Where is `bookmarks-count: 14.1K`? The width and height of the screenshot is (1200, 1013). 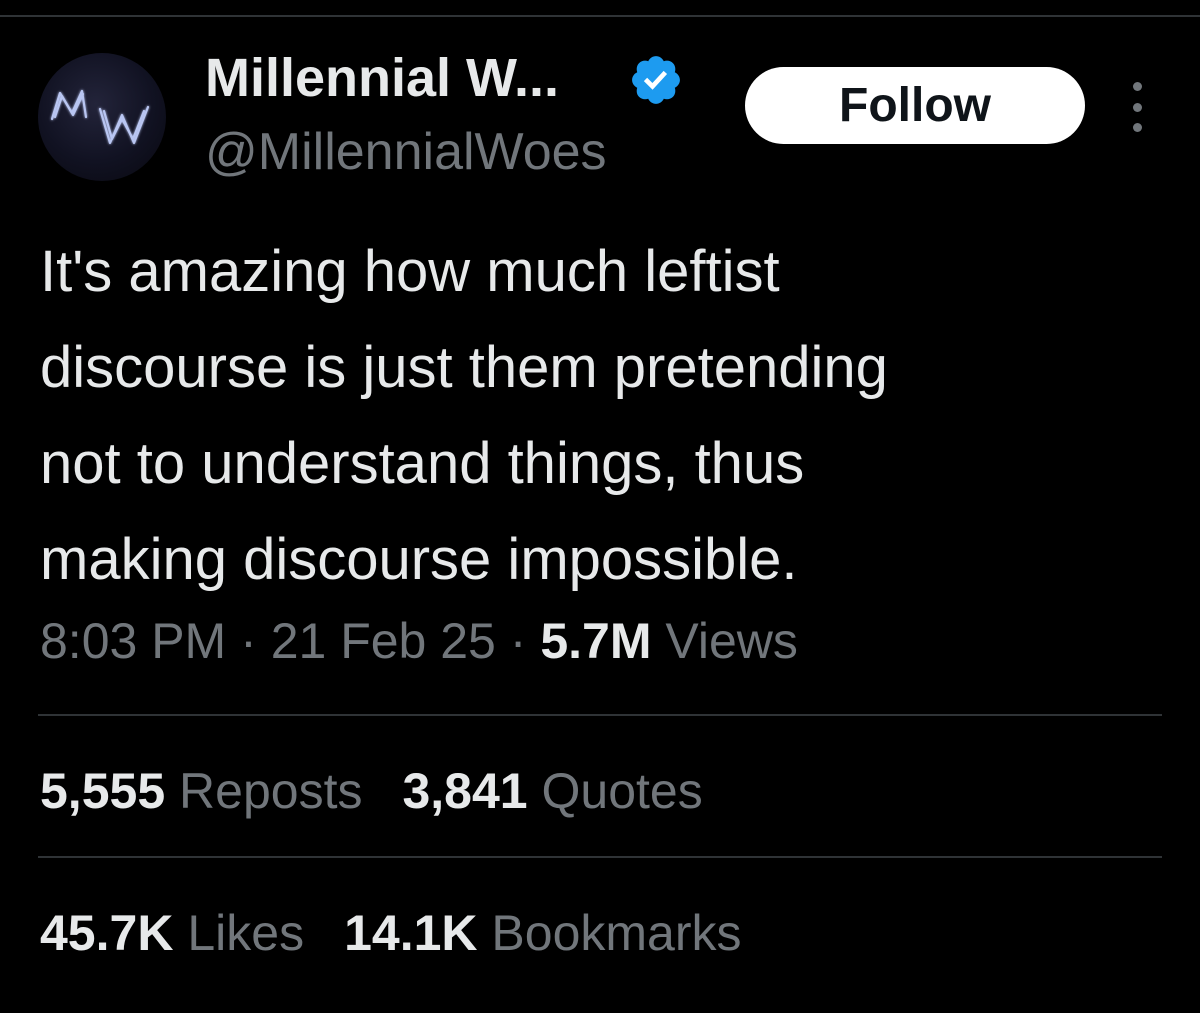
bookmarks-count: 14.1K is located at coordinates (411, 933).